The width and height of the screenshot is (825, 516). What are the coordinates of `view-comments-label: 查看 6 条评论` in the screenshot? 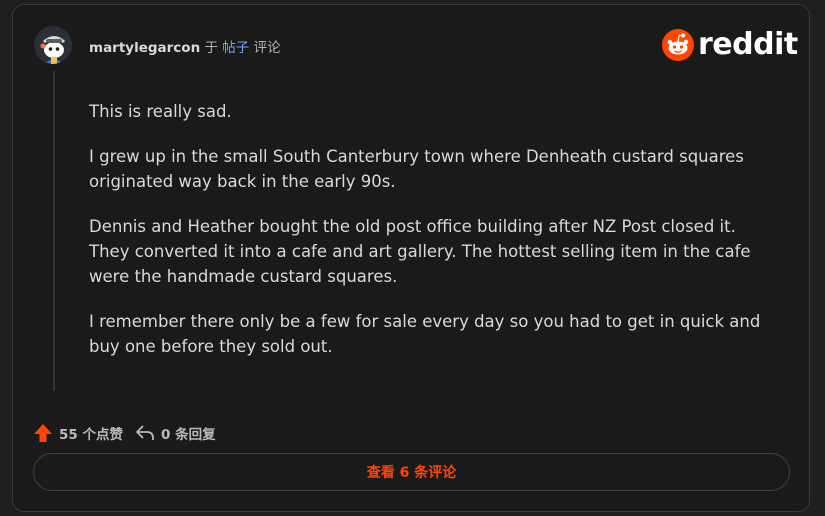 It's located at (411, 473).